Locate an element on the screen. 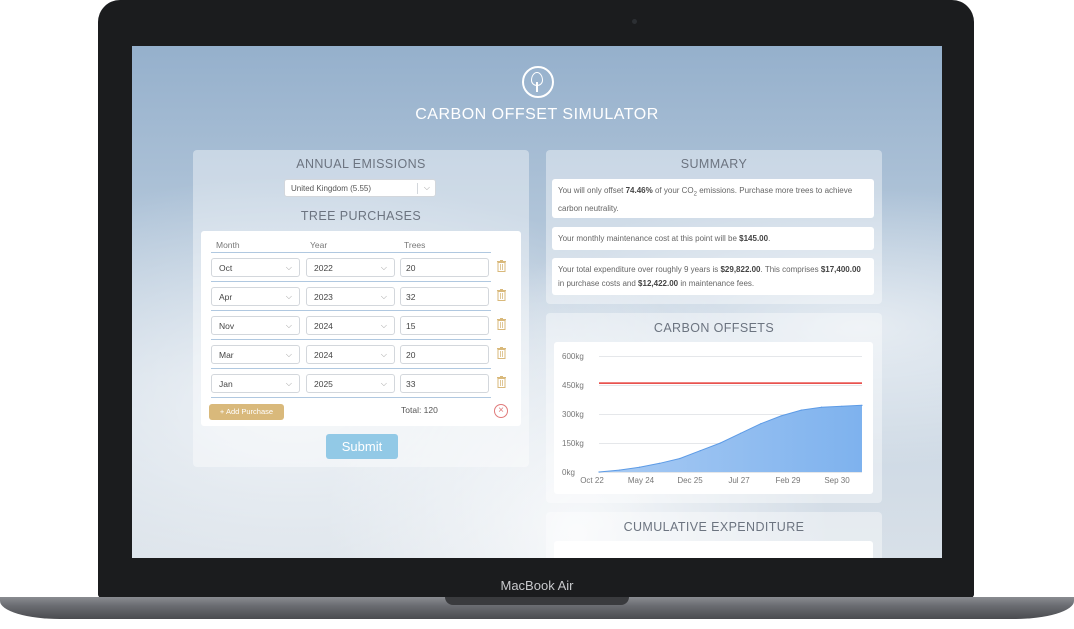  cumulative-expenditure-heading: CUMULATIVE EXPENDITURE is located at coordinates (714, 527).